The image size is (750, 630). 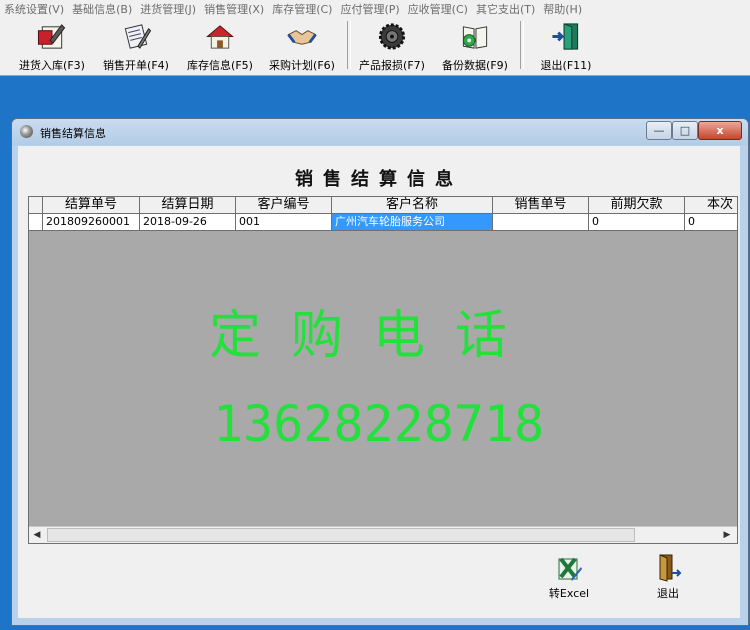 I want to click on menu-receivables-management: 应收管理(C), so click(x=438, y=9).